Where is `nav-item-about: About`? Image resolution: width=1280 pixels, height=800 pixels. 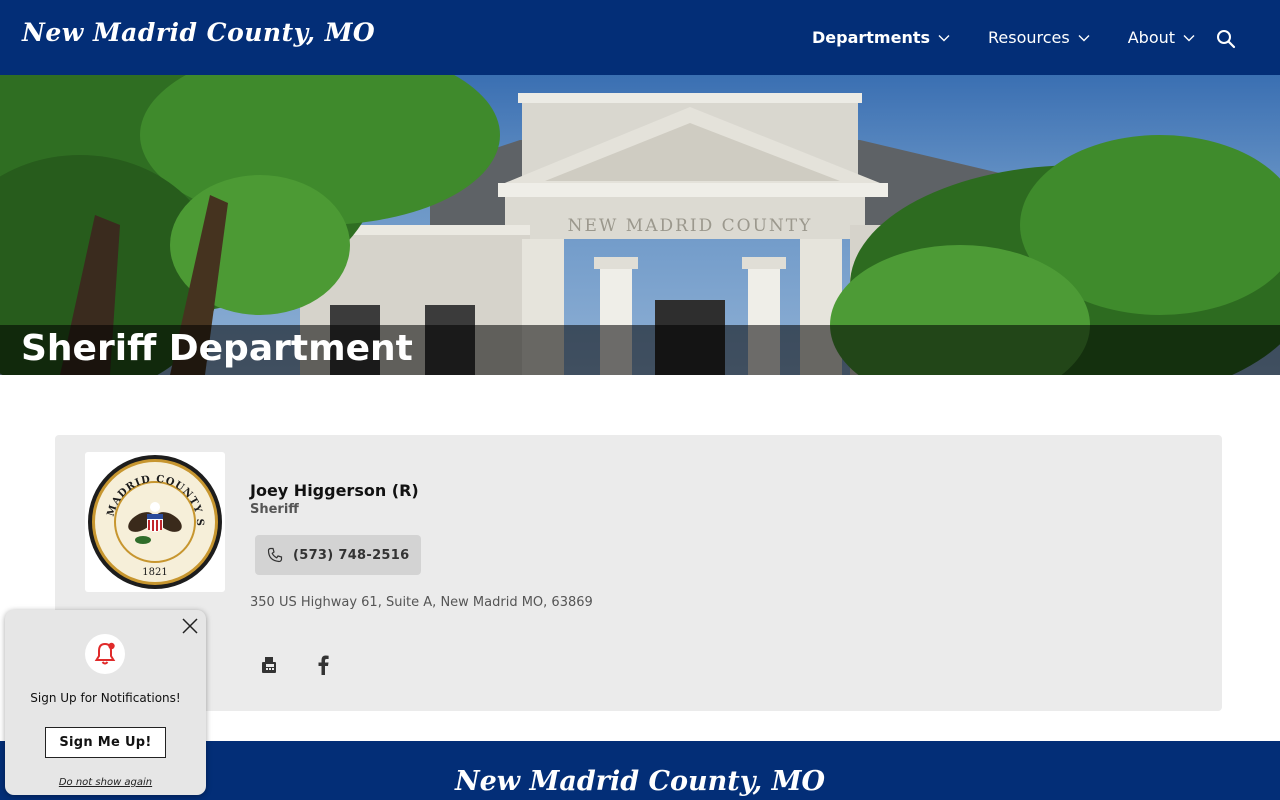 nav-item-about: About is located at coordinates (1161, 37).